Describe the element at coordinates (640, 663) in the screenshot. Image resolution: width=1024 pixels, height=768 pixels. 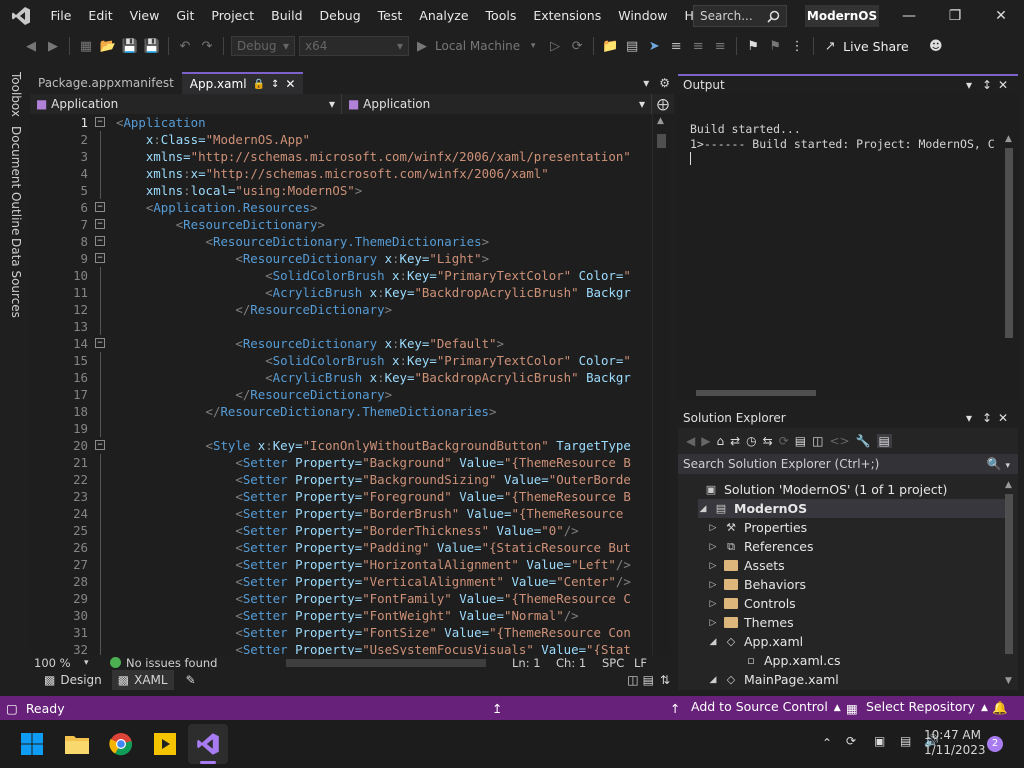
I see `line-ending: LF` at that location.